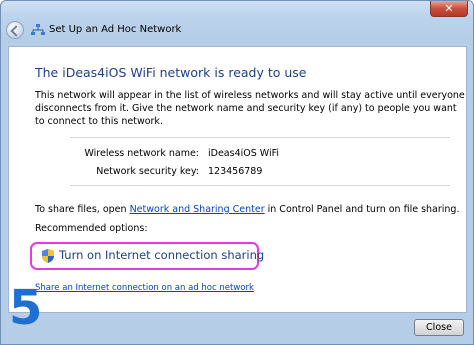  Describe the element at coordinates (147, 171) in the screenshot. I see `security-key-label: Network security key:` at that location.